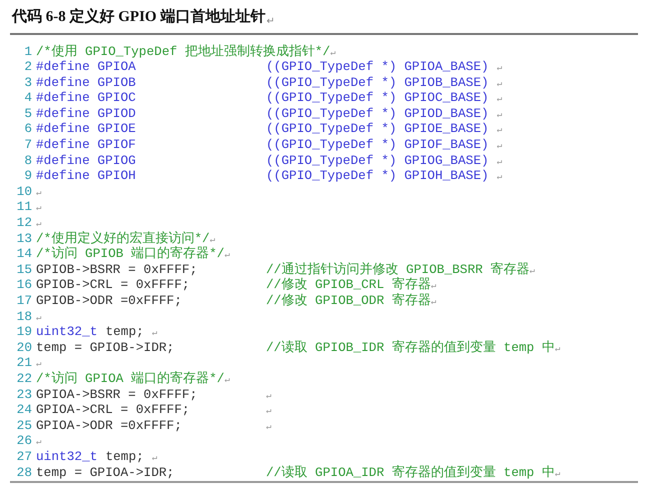 This screenshot has height=503, width=648. I want to click on code-text: ((GPIO_TypeDef *) GPIOB_BASE), so click(377, 82).